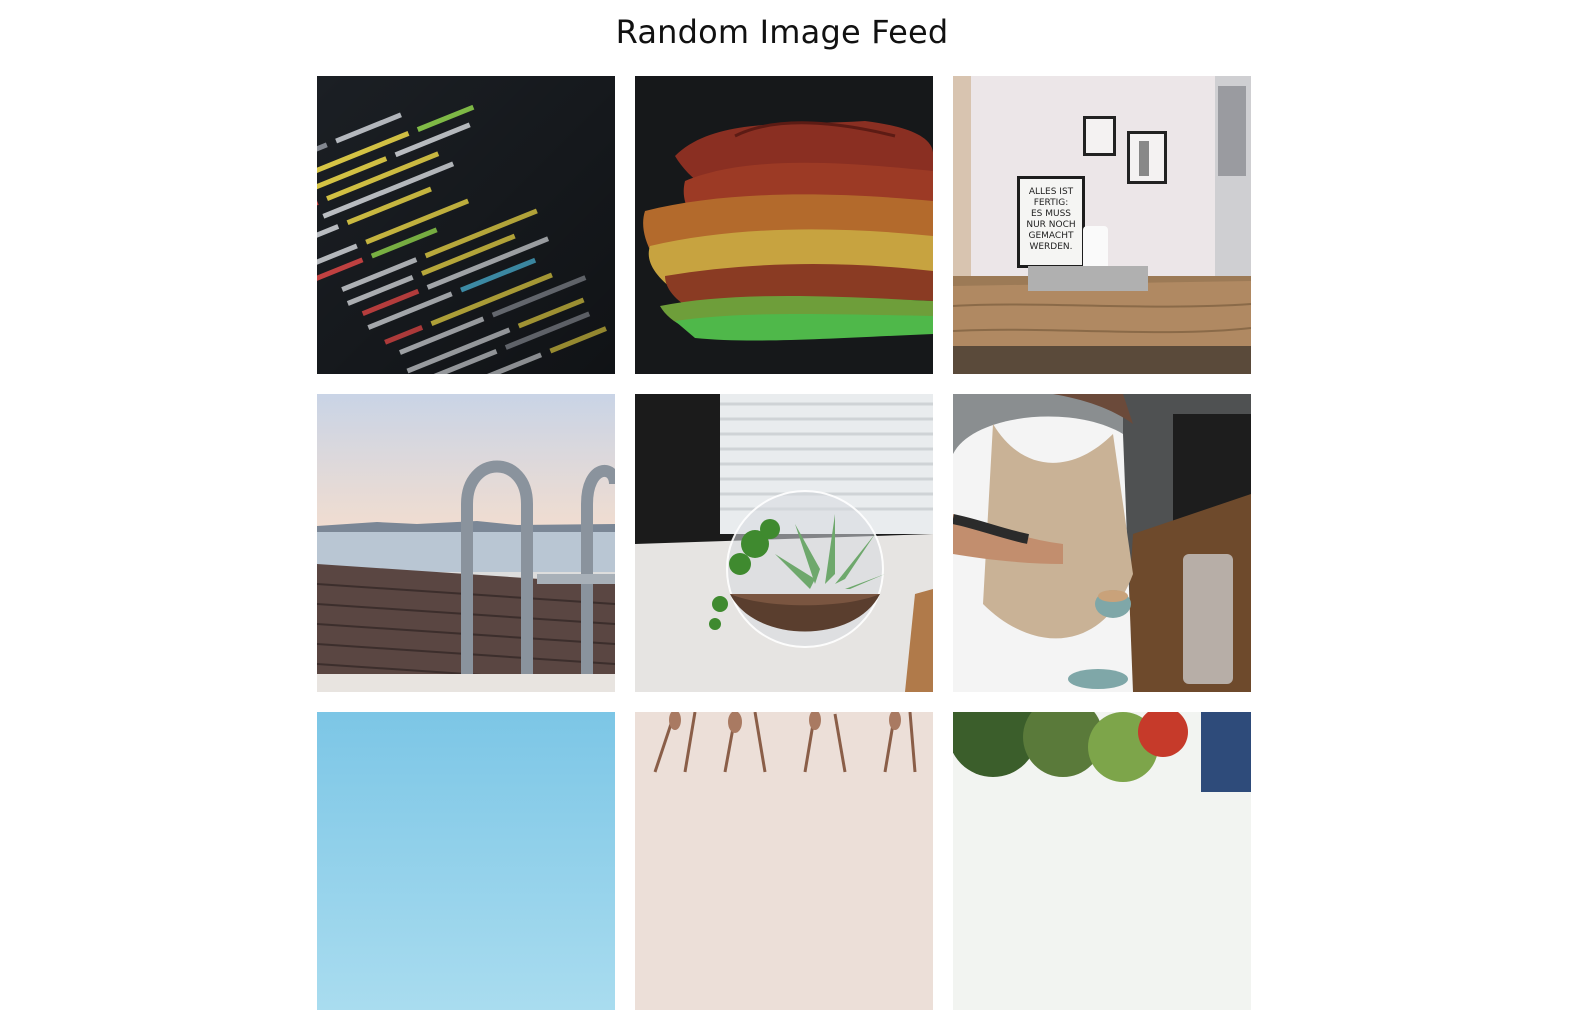  I want to click on barista-coffee-image, so click(1102, 543).